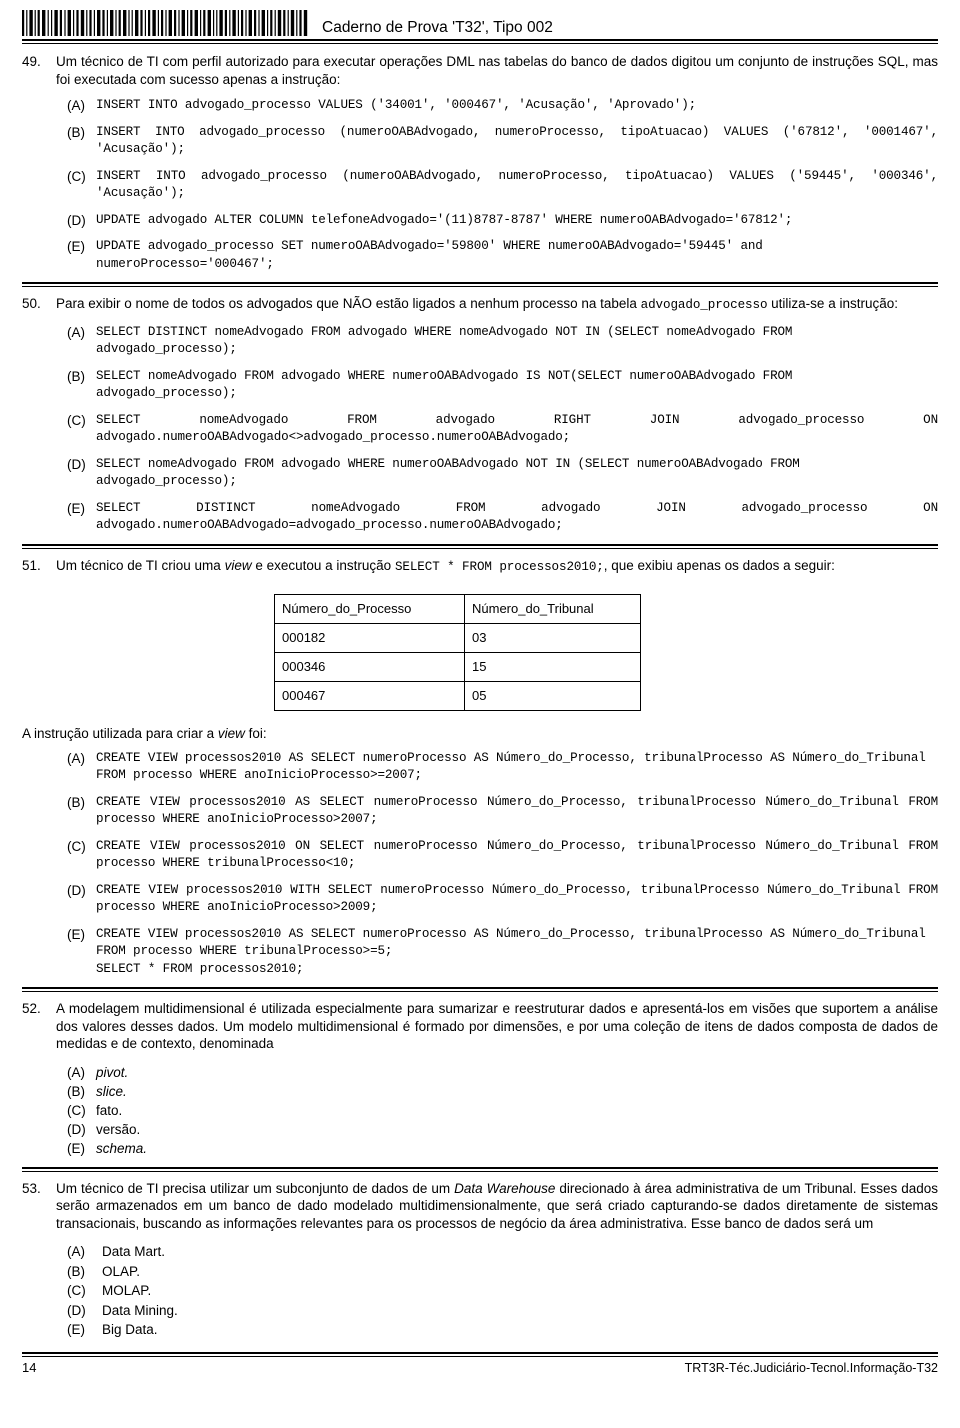  I want to click on option-c: (C) MOLAP., so click(497, 1291).